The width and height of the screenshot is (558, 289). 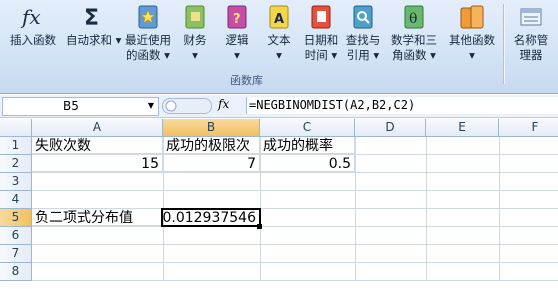 I want to click on cell-a5: 负二项式分布值, so click(x=97, y=217).